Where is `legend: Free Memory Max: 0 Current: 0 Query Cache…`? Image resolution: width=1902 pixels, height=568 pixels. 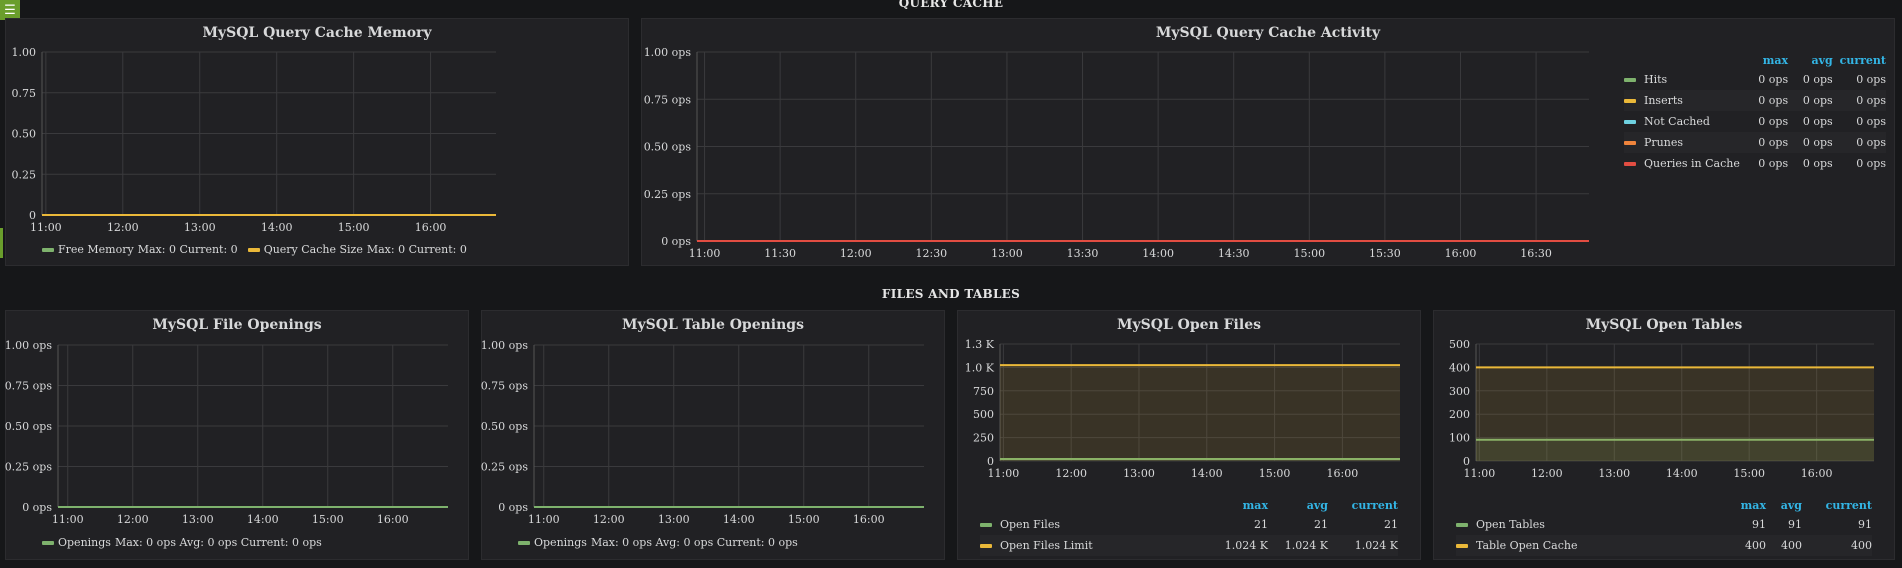 legend: Free Memory Max: 0 Current: 0 Query Cache… is located at coordinates (254, 249).